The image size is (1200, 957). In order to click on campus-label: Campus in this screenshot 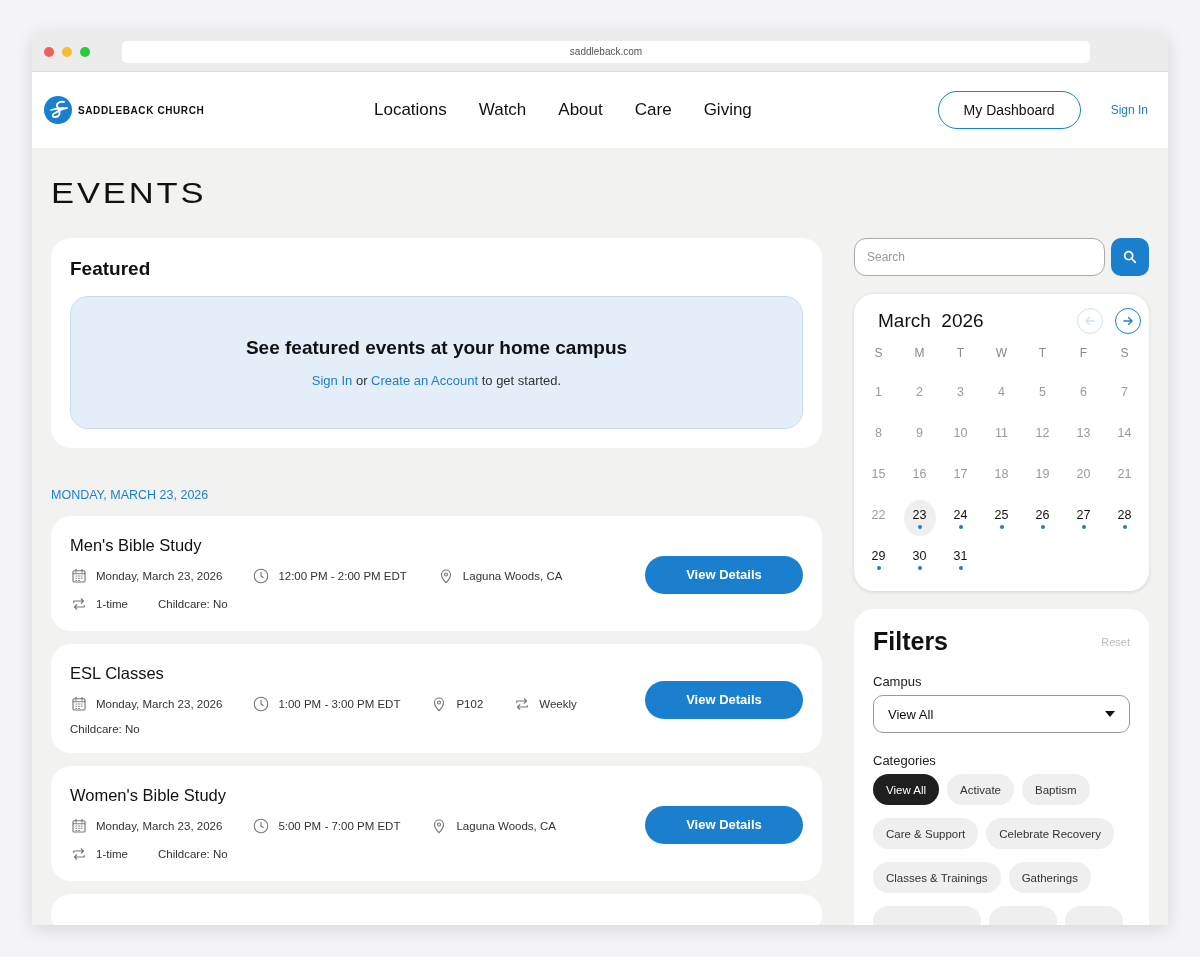, I will do `click(898, 681)`.